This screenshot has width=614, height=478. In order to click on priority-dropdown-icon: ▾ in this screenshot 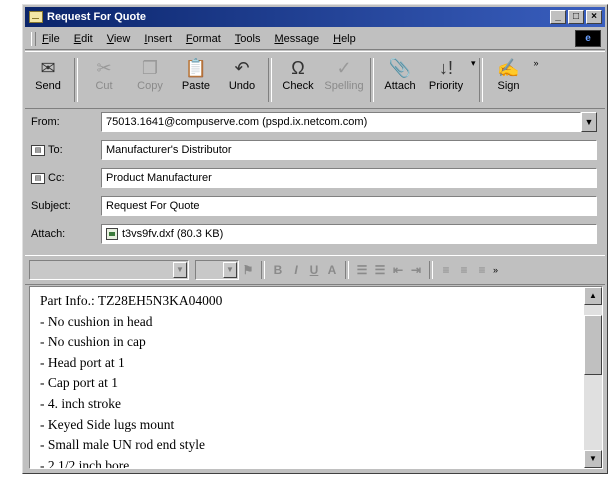, I will do `click(473, 80)`.